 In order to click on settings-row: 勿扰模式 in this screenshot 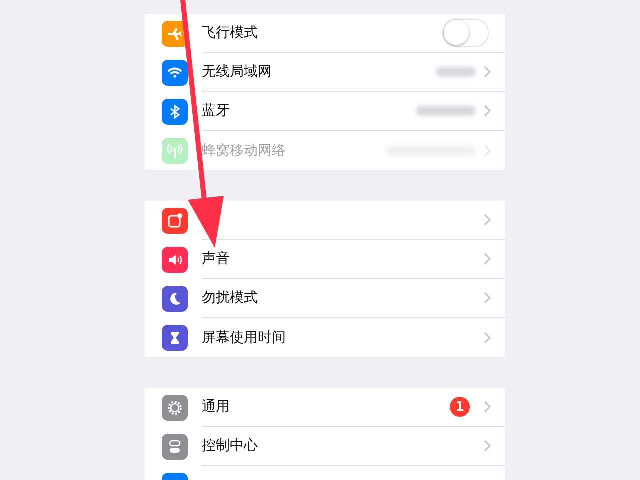, I will do `click(325, 298)`.